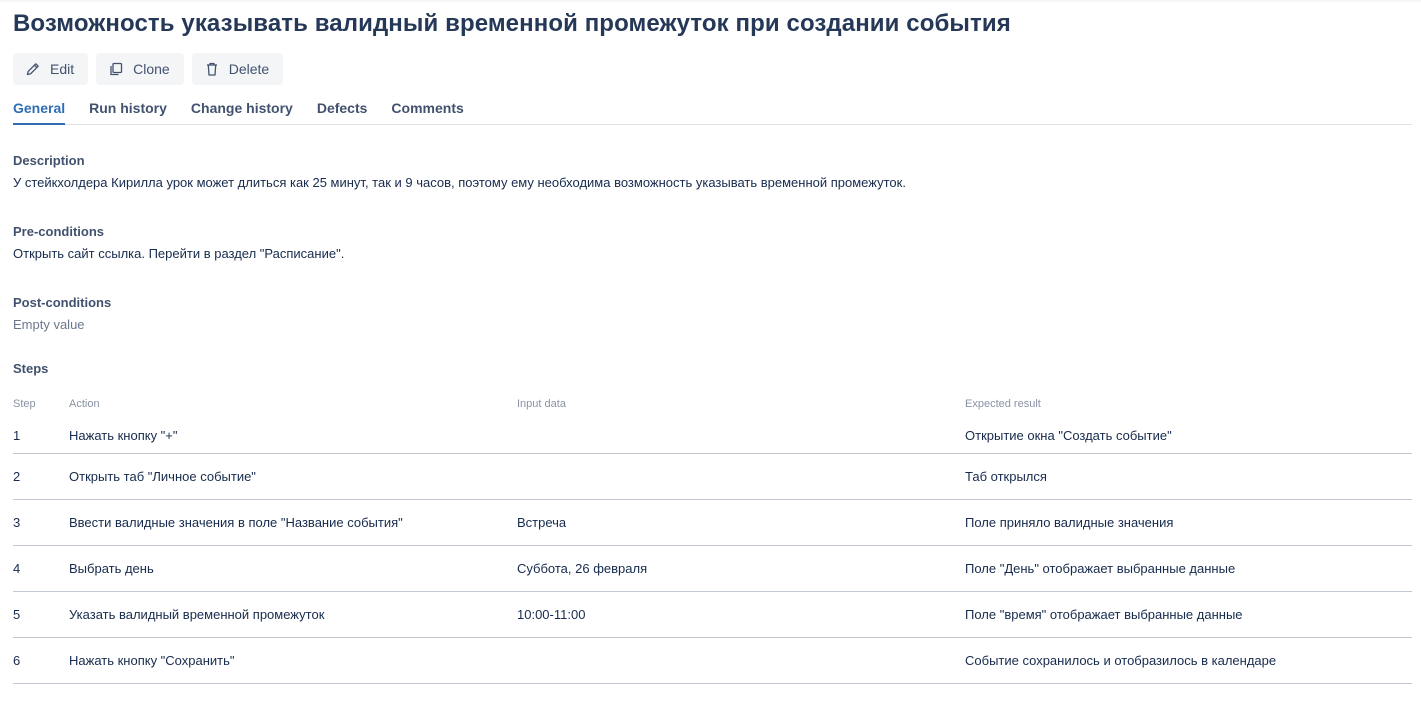 The image size is (1421, 711). Describe the element at coordinates (293, 436) in the screenshot. I see `step-action: Нажать кнопку "+"` at that location.